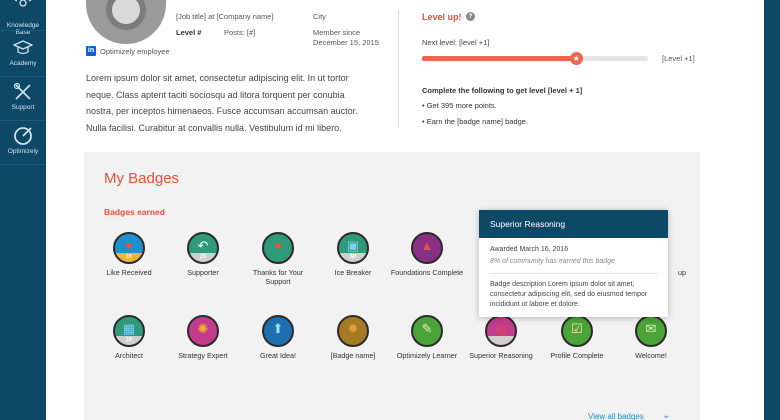  I want to click on next-level-label: Next level: [level +1], so click(456, 42).